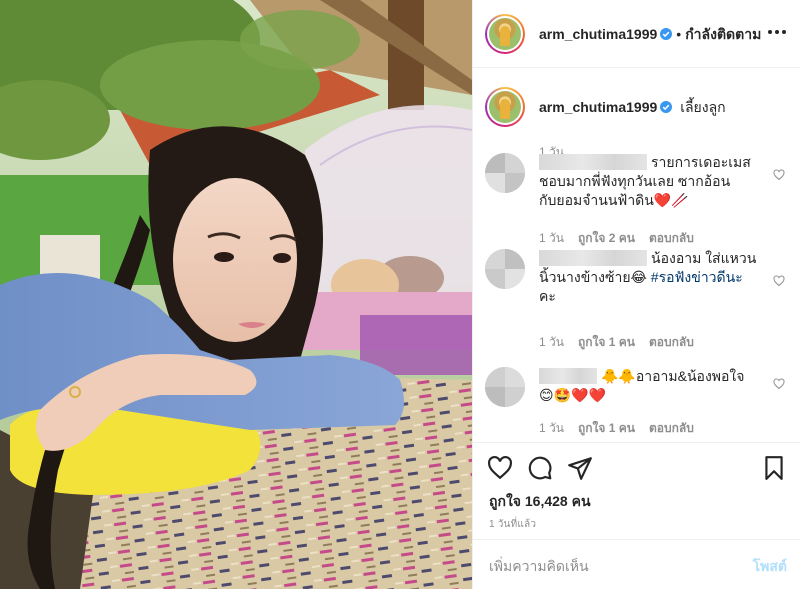 The image size is (800, 589). What do you see at coordinates (539, 567) in the screenshot?
I see `comment-input: เพิ่มความคิดเห็น` at bounding box center [539, 567].